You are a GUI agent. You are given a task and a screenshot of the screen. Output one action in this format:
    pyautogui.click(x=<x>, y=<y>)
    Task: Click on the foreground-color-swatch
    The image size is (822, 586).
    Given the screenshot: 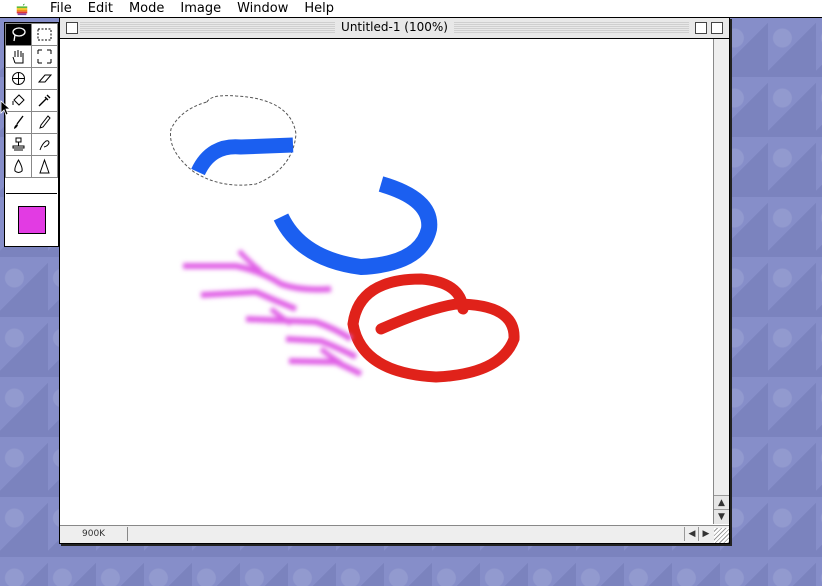 What is the action you would take?
    pyautogui.click(x=32, y=220)
    